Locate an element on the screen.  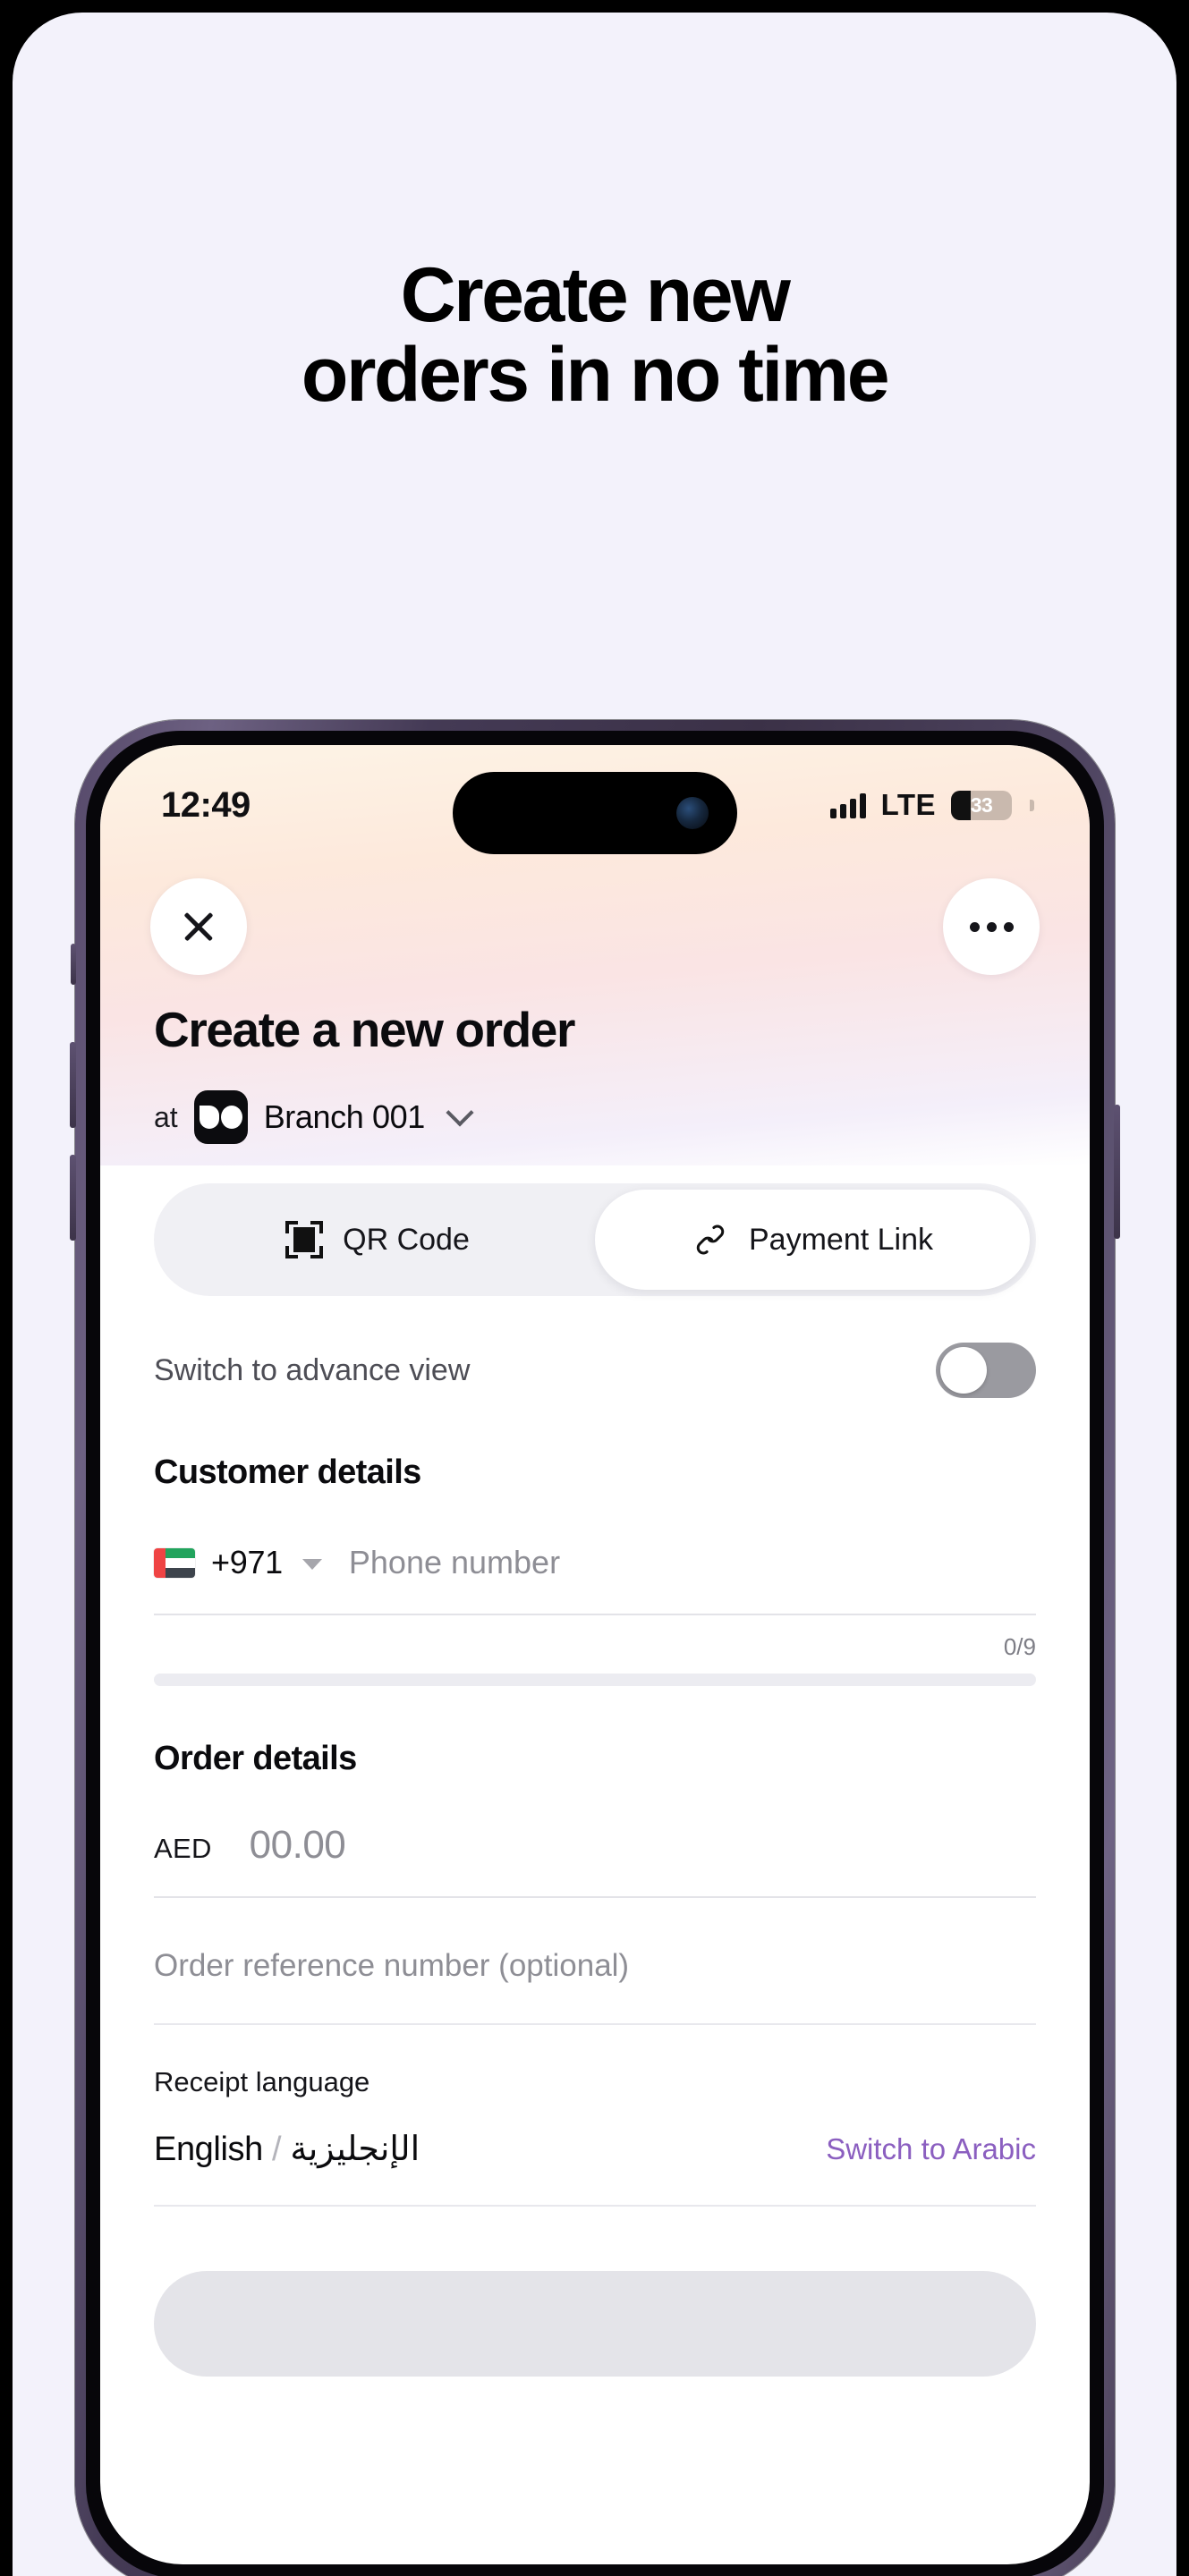
phone-progress-bar is located at coordinates (595, 1680).